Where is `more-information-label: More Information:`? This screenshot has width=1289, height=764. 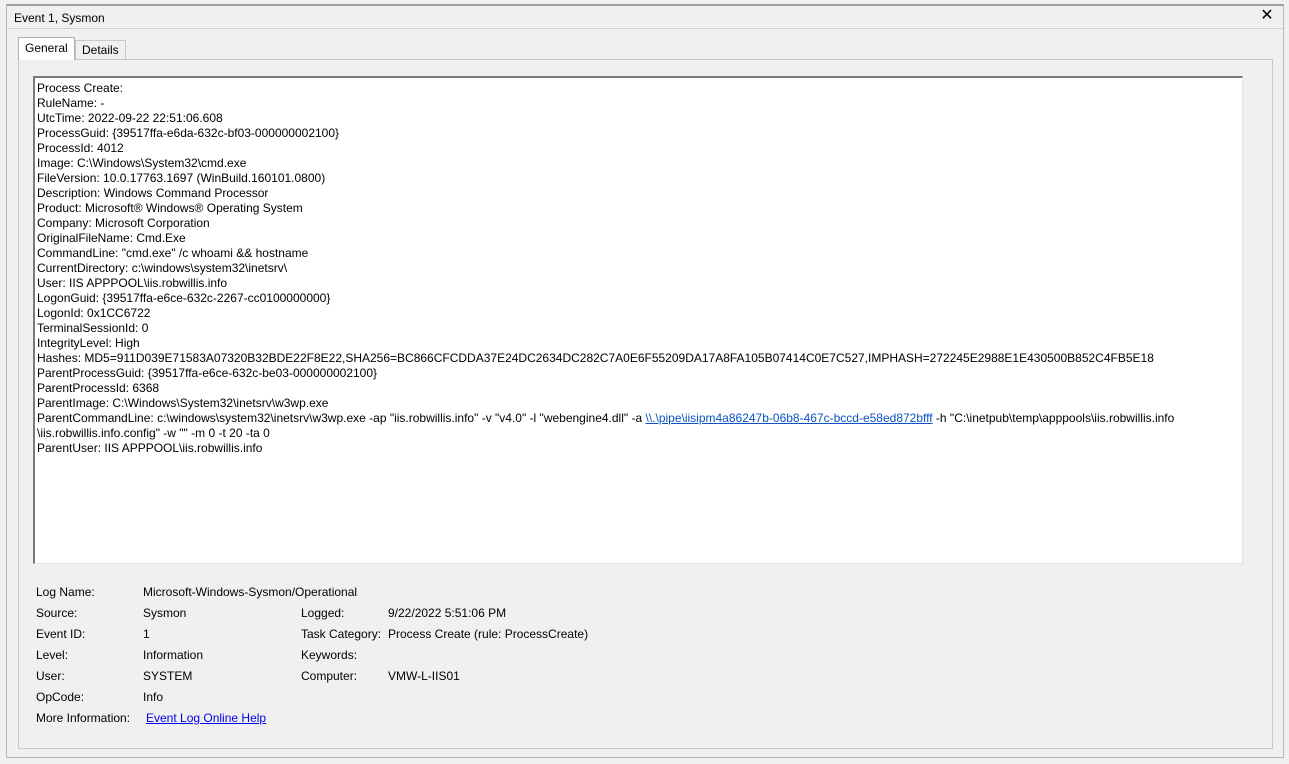 more-information-label: More Information: is located at coordinates (83, 718).